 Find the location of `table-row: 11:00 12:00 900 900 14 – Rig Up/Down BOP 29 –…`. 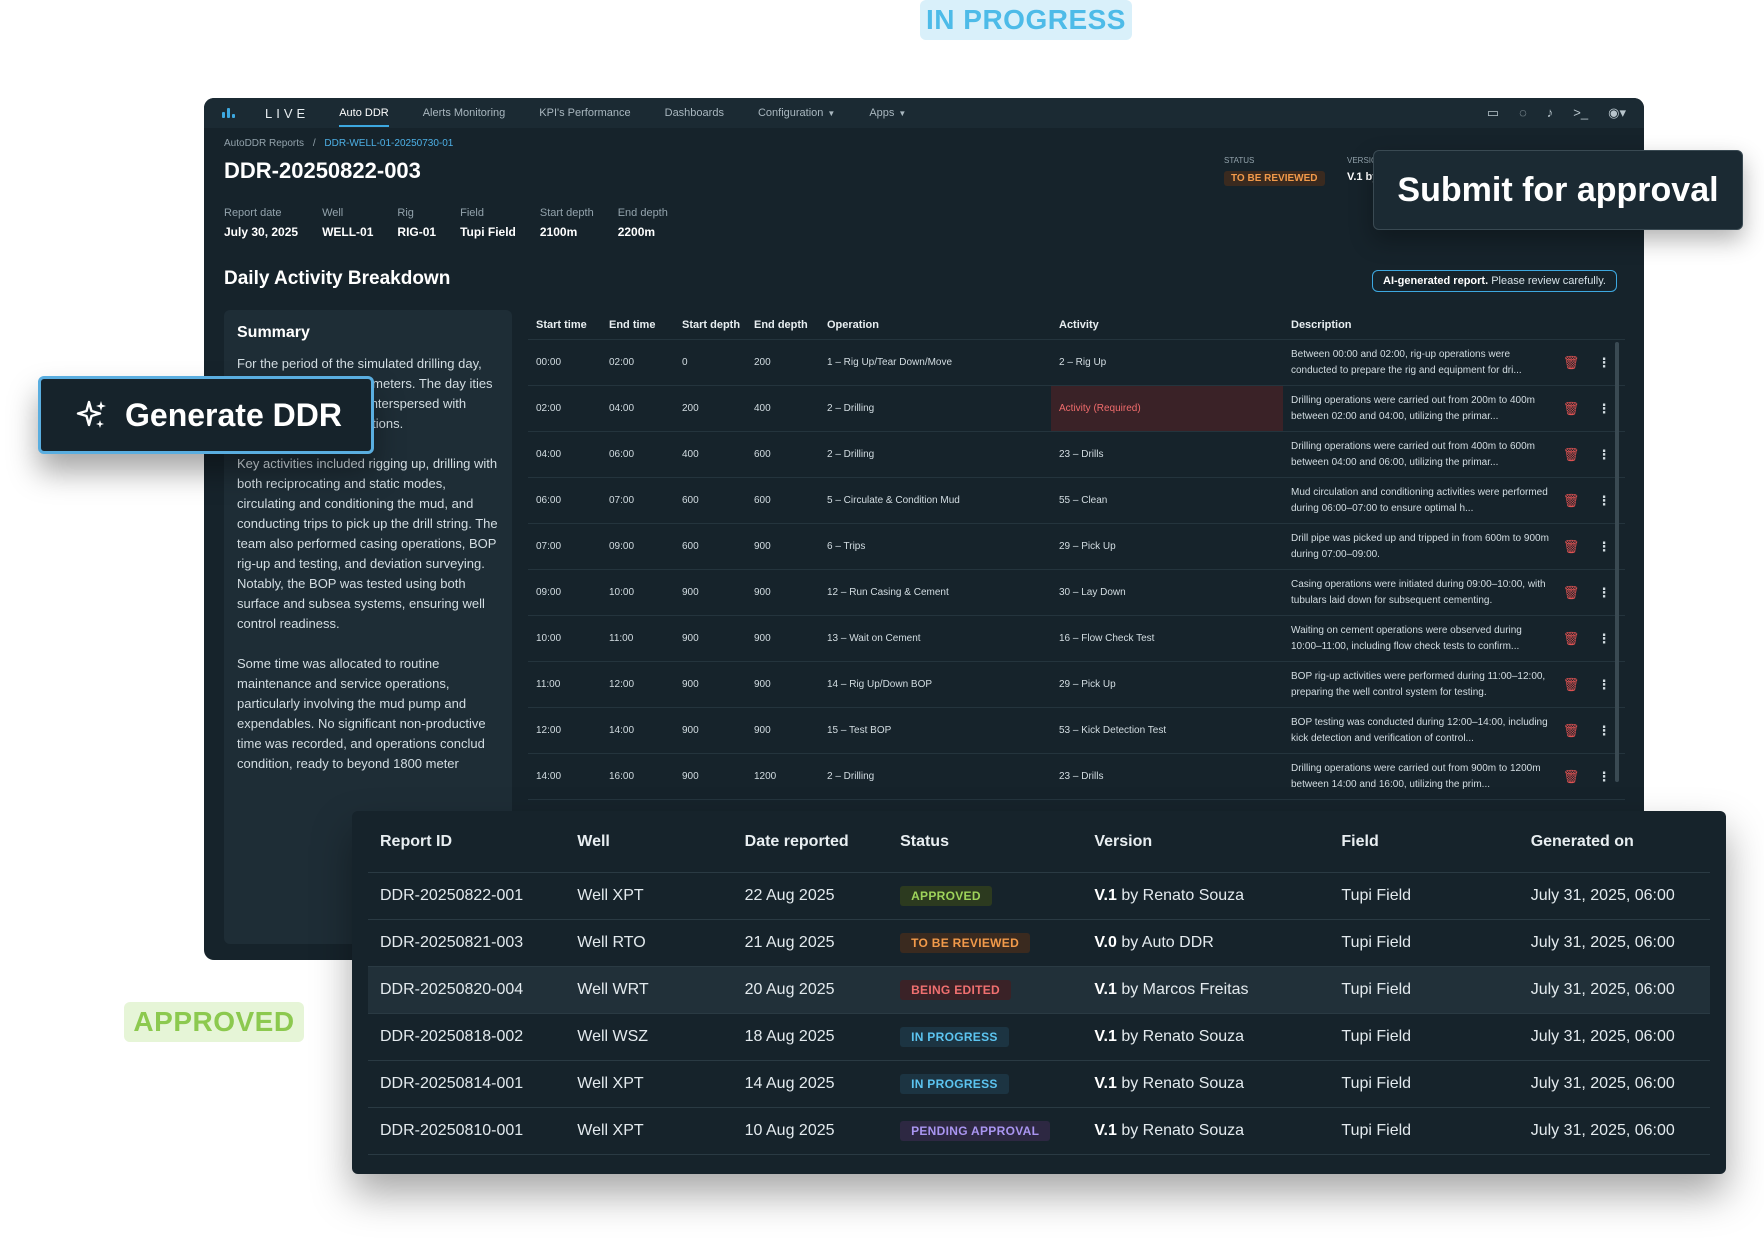

table-row: 11:00 12:00 900 900 14 – Rig Up/Down BOP 29 –… is located at coordinates (1076, 685).